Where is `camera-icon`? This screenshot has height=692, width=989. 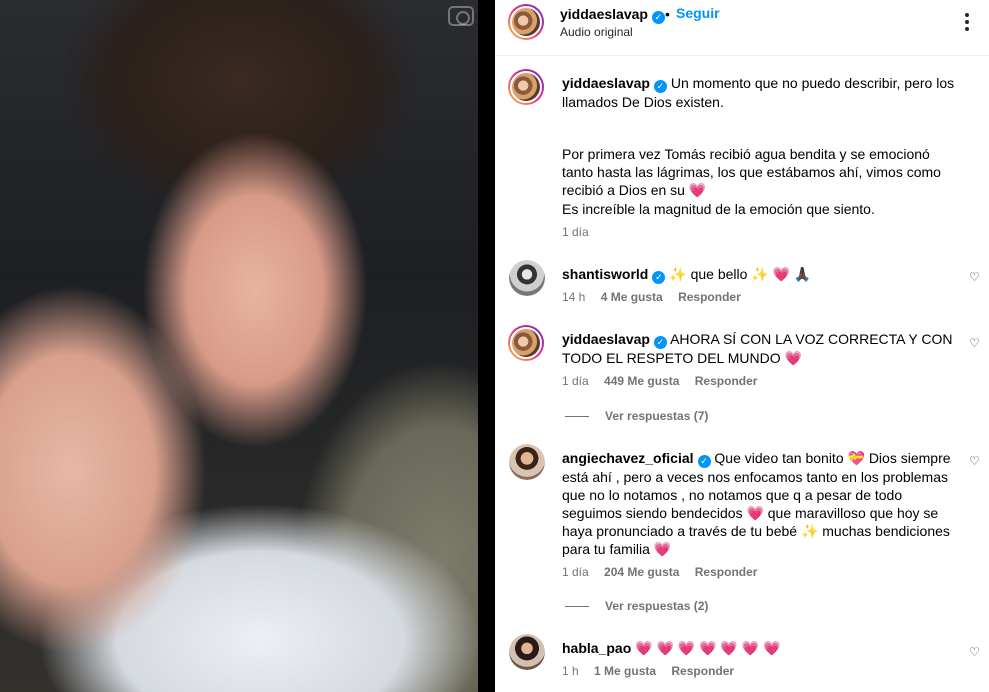
camera-icon is located at coordinates (461, 16).